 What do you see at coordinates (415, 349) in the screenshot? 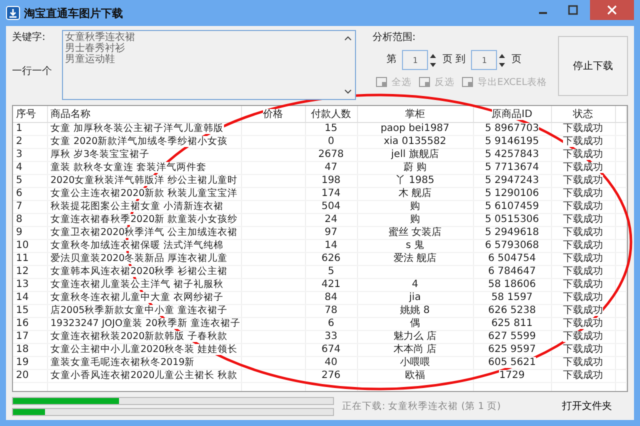
I see `table-cell: 木本尚 店` at bounding box center [415, 349].